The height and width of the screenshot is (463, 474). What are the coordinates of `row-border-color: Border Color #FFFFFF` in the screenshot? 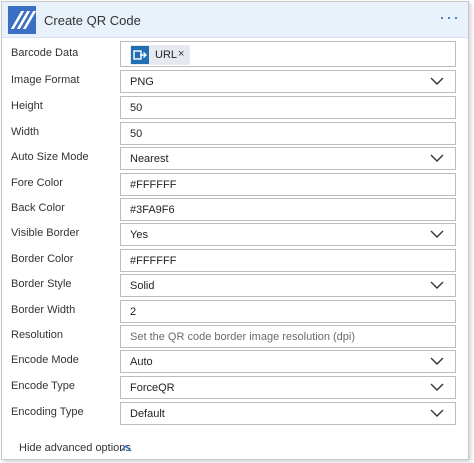 It's located at (235, 260).